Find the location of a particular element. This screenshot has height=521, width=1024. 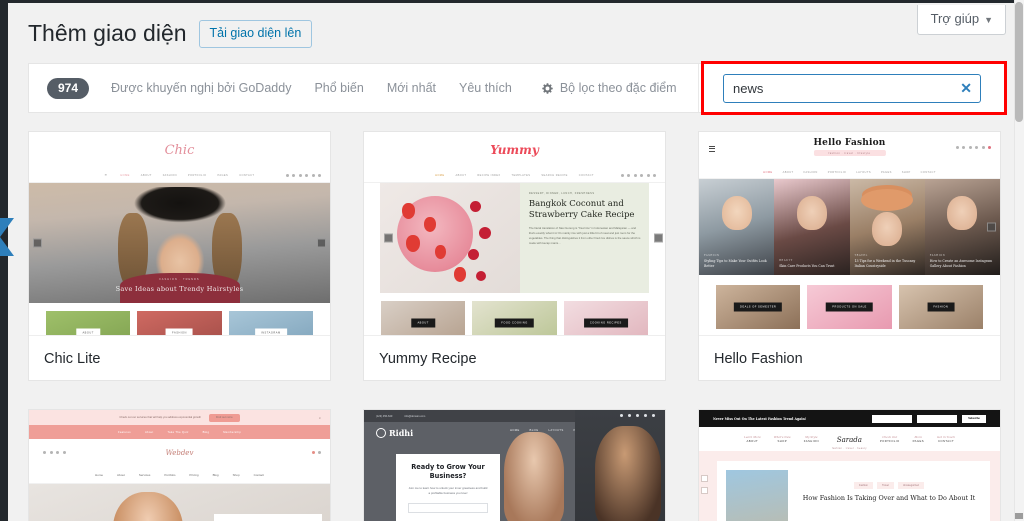

preview-nav: ☰ HOME ABOUT FASHION PORTFOLIO PAGES CONTACT is located at coordinates (179, 175).